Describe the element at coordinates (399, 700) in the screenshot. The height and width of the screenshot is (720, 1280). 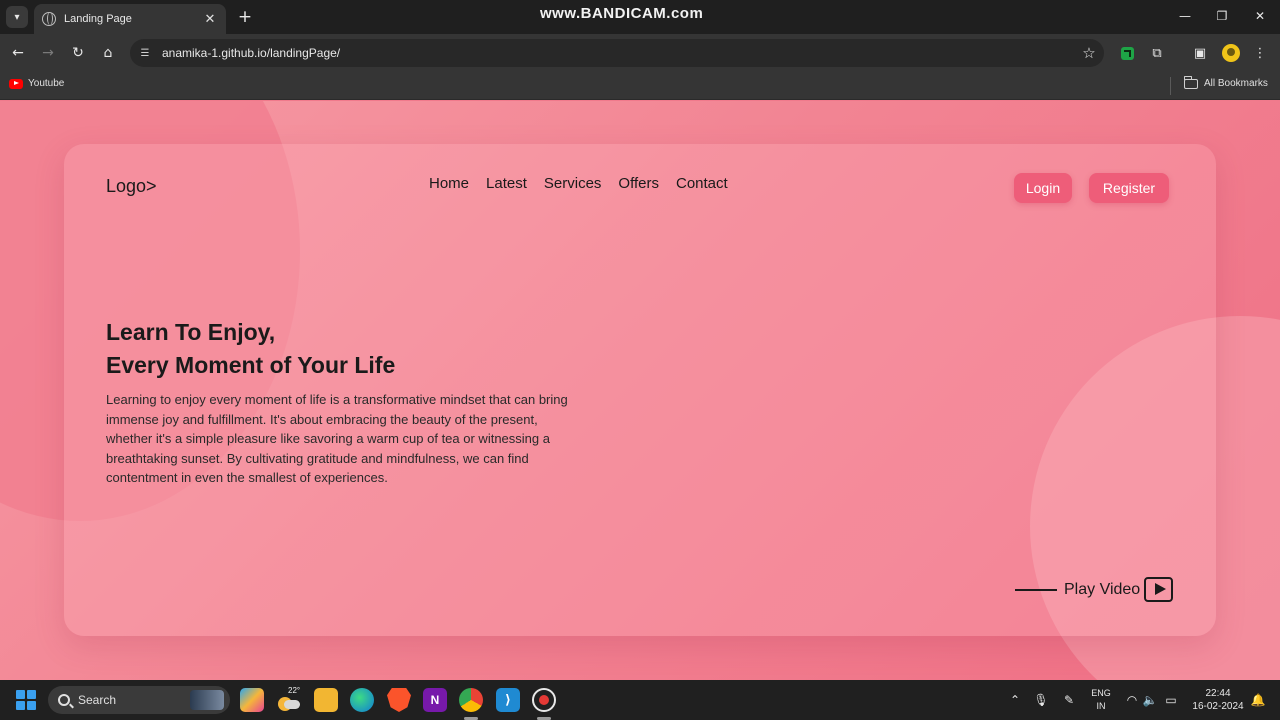
I see `brave-icon` at that location.